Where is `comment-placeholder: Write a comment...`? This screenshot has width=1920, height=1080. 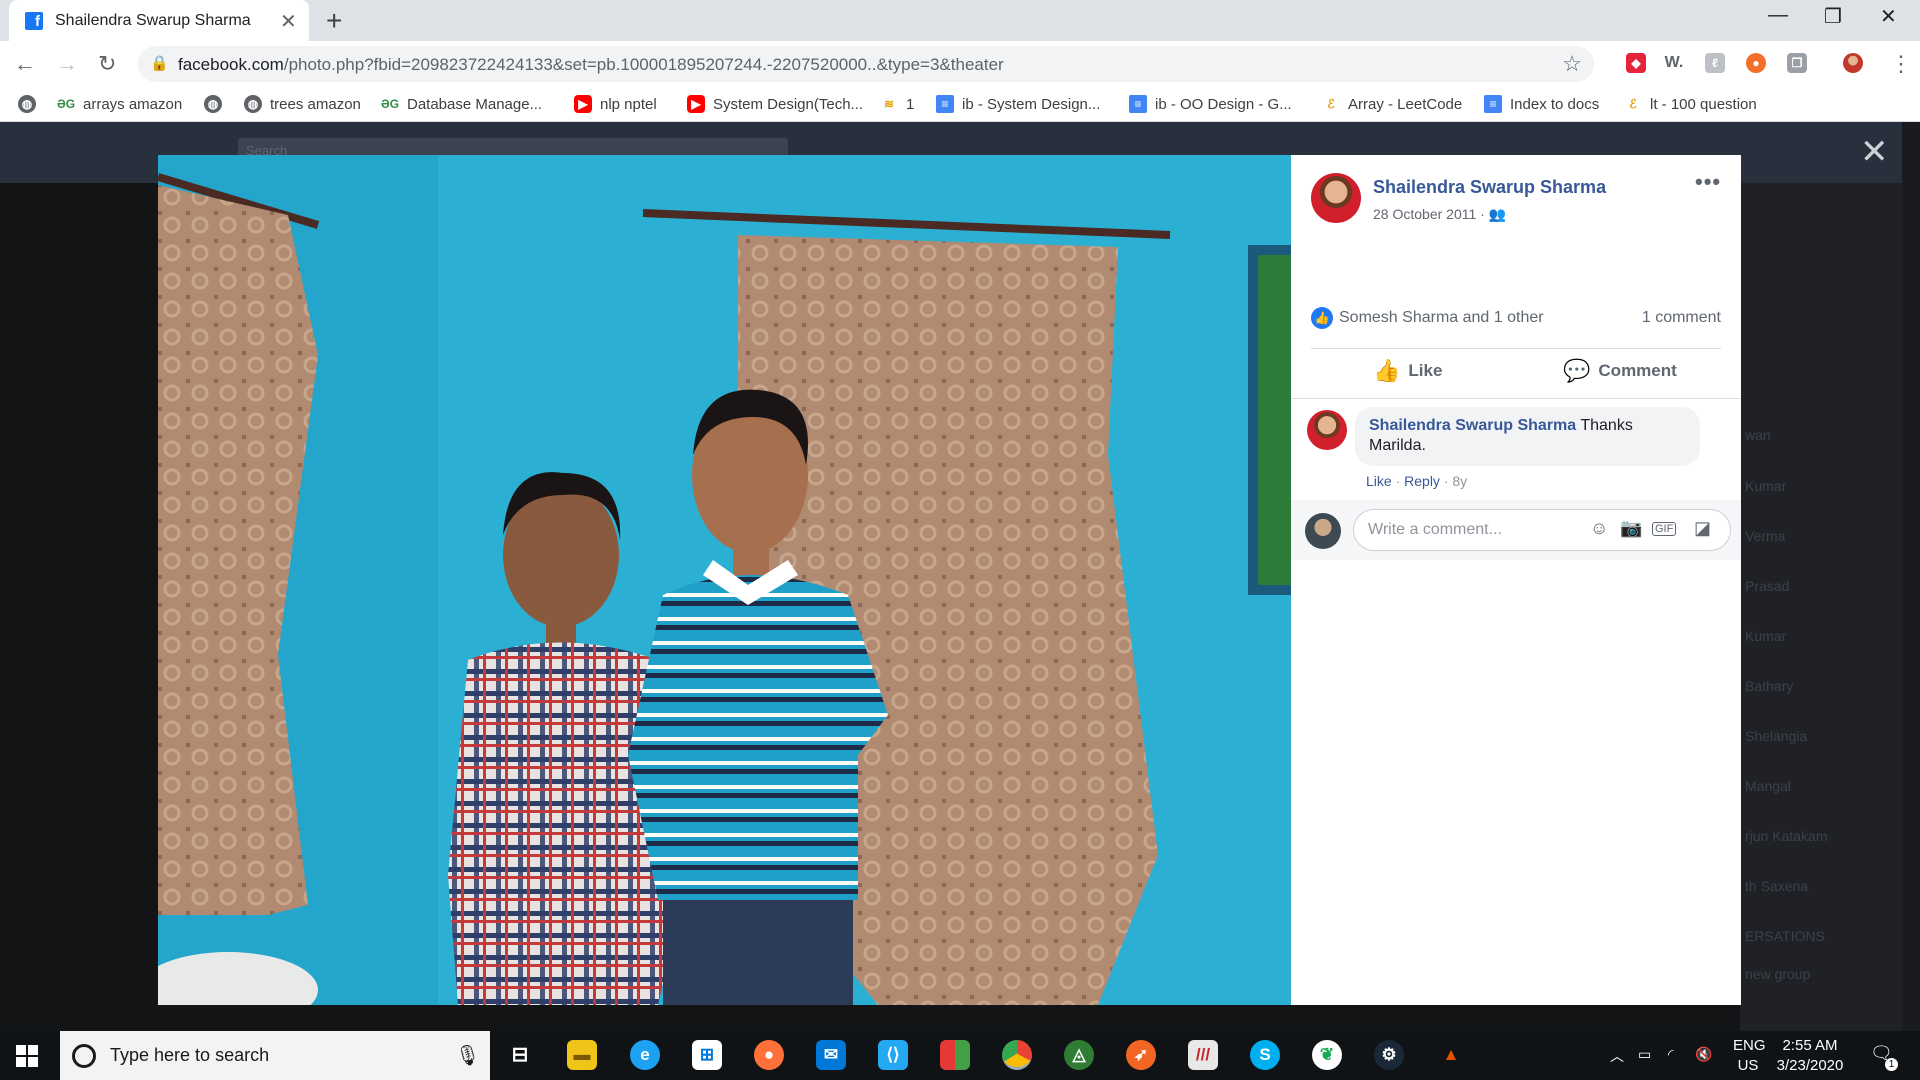
comment-placeholder: Write a comment... is located at coordinates (1435, 529).